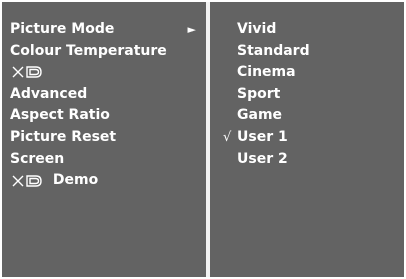 The image size is (406, 279). I want to click on option-label: Standard, so click(273, 50).